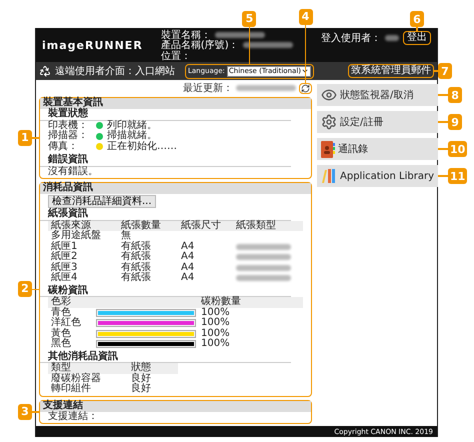 This screenshot has height=442, width=474. What do you see at coordinates (165, 114) in the screenshot?
I see `section-heading: 裝置狀態` at bounding box center [165, 114].